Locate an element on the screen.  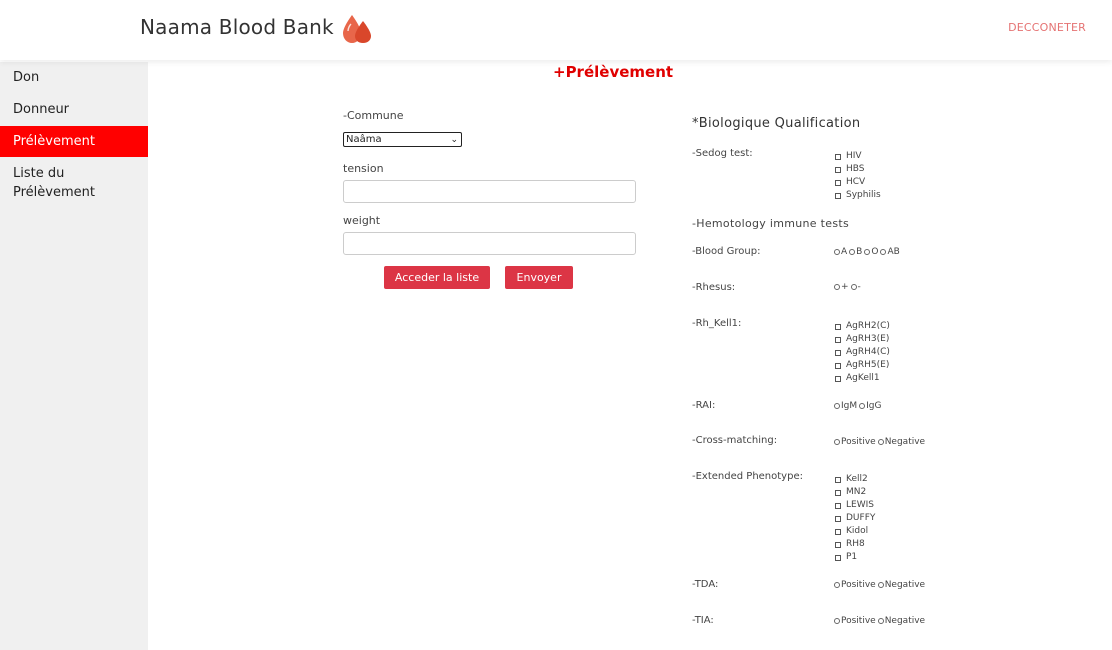
tda-radios: Positive Negative is located at coordinates (880, 585).